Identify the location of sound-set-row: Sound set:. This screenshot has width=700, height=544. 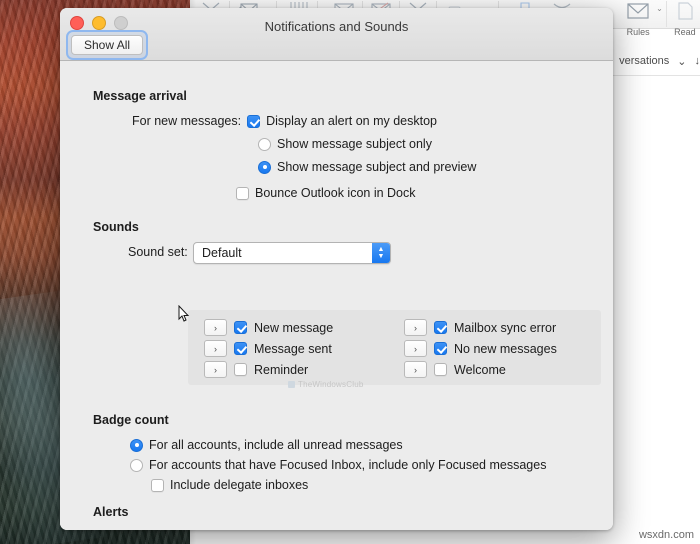
(158, 252).